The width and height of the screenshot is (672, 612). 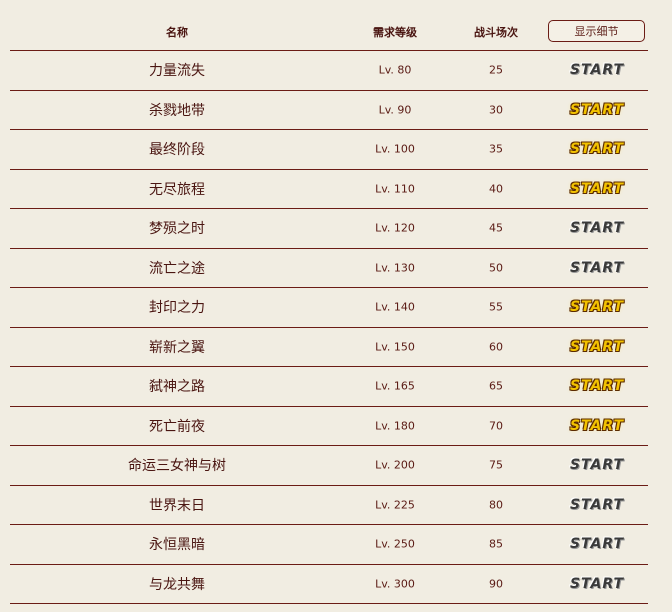 I want to click on quest-name: 与龙共舞, so click(x=177, y=584).